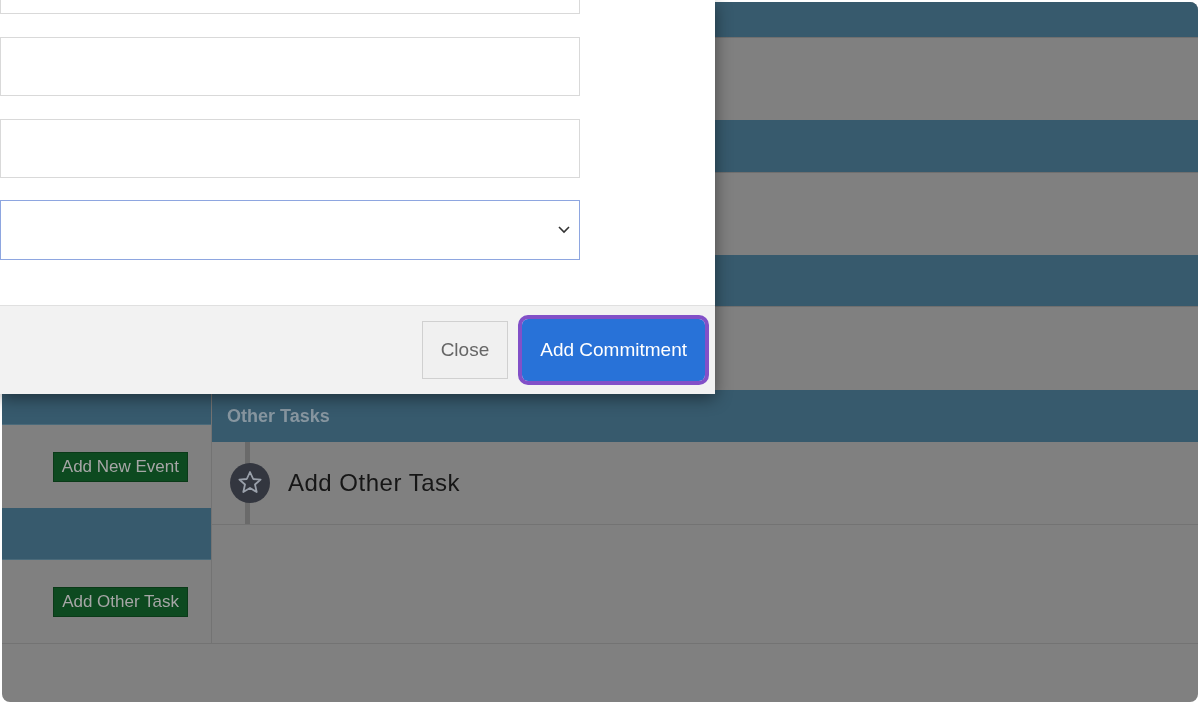 The image size is (1200, 704). I want to click on task-link: Add Other Task, so click(374, 483).